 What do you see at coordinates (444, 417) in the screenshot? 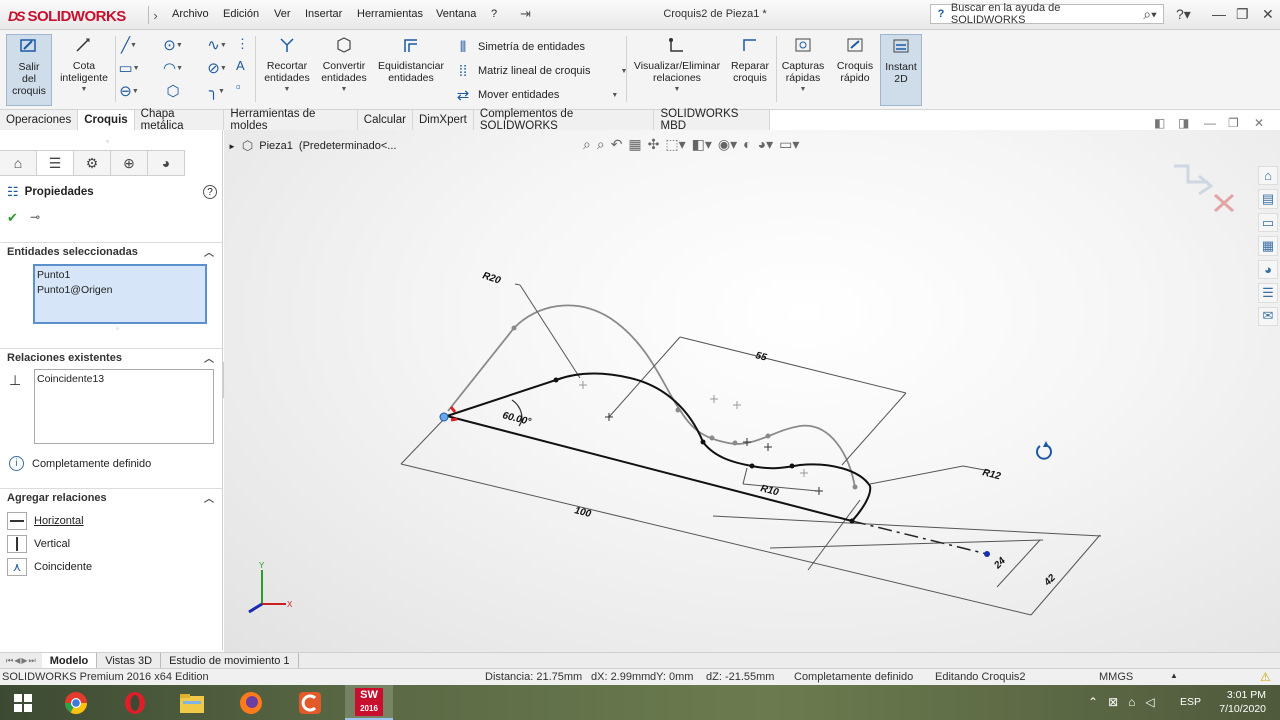
I see `origin-point` at bounding box center [444, 417].